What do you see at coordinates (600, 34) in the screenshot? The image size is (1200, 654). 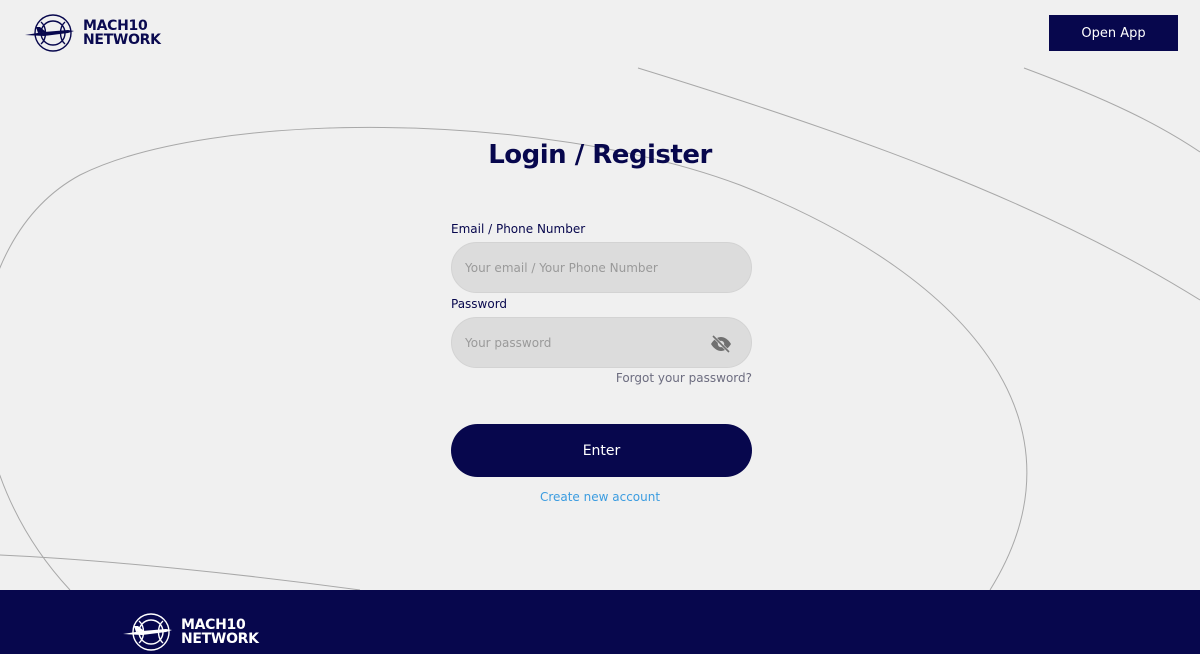 I see `header: MACH10 NETWORK Open App` at bounding box center [600, 34].